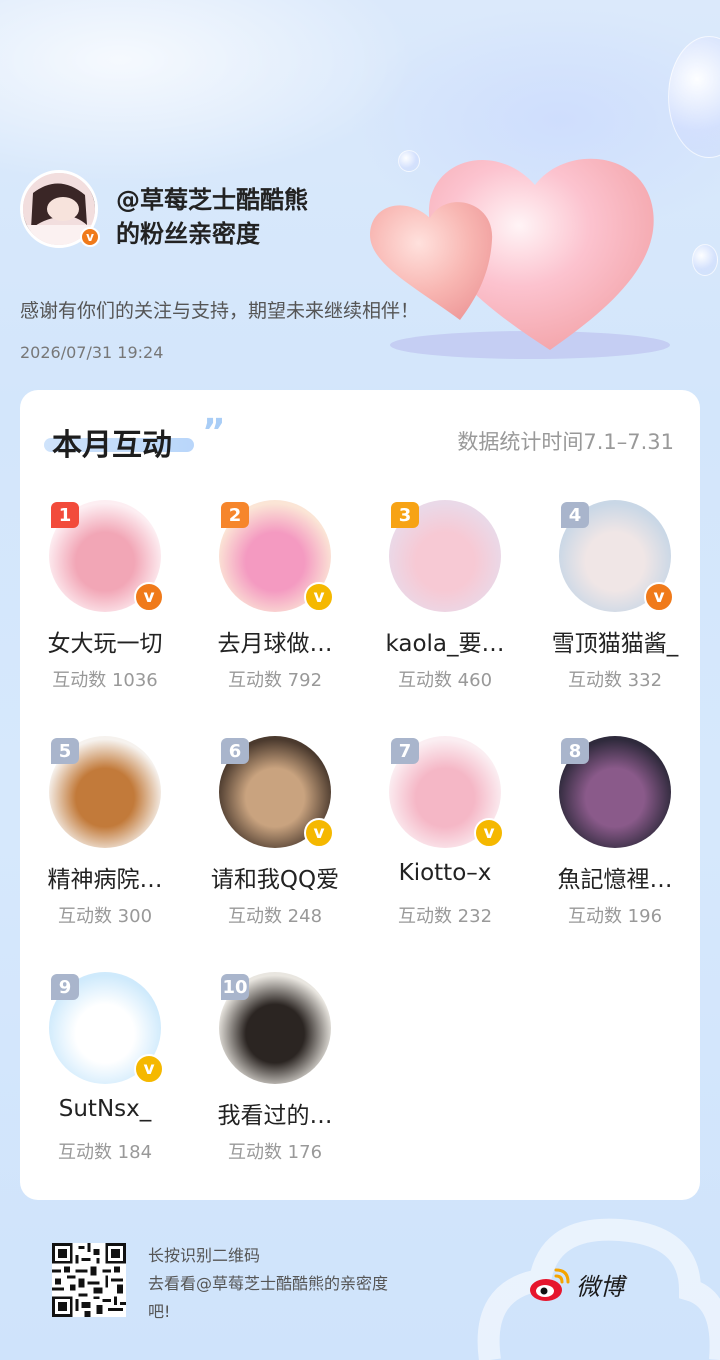 This screenshot has width=720, height=1360. I want to click on footer-hint-line1: 长按识别二维码, so click(204, 1255).